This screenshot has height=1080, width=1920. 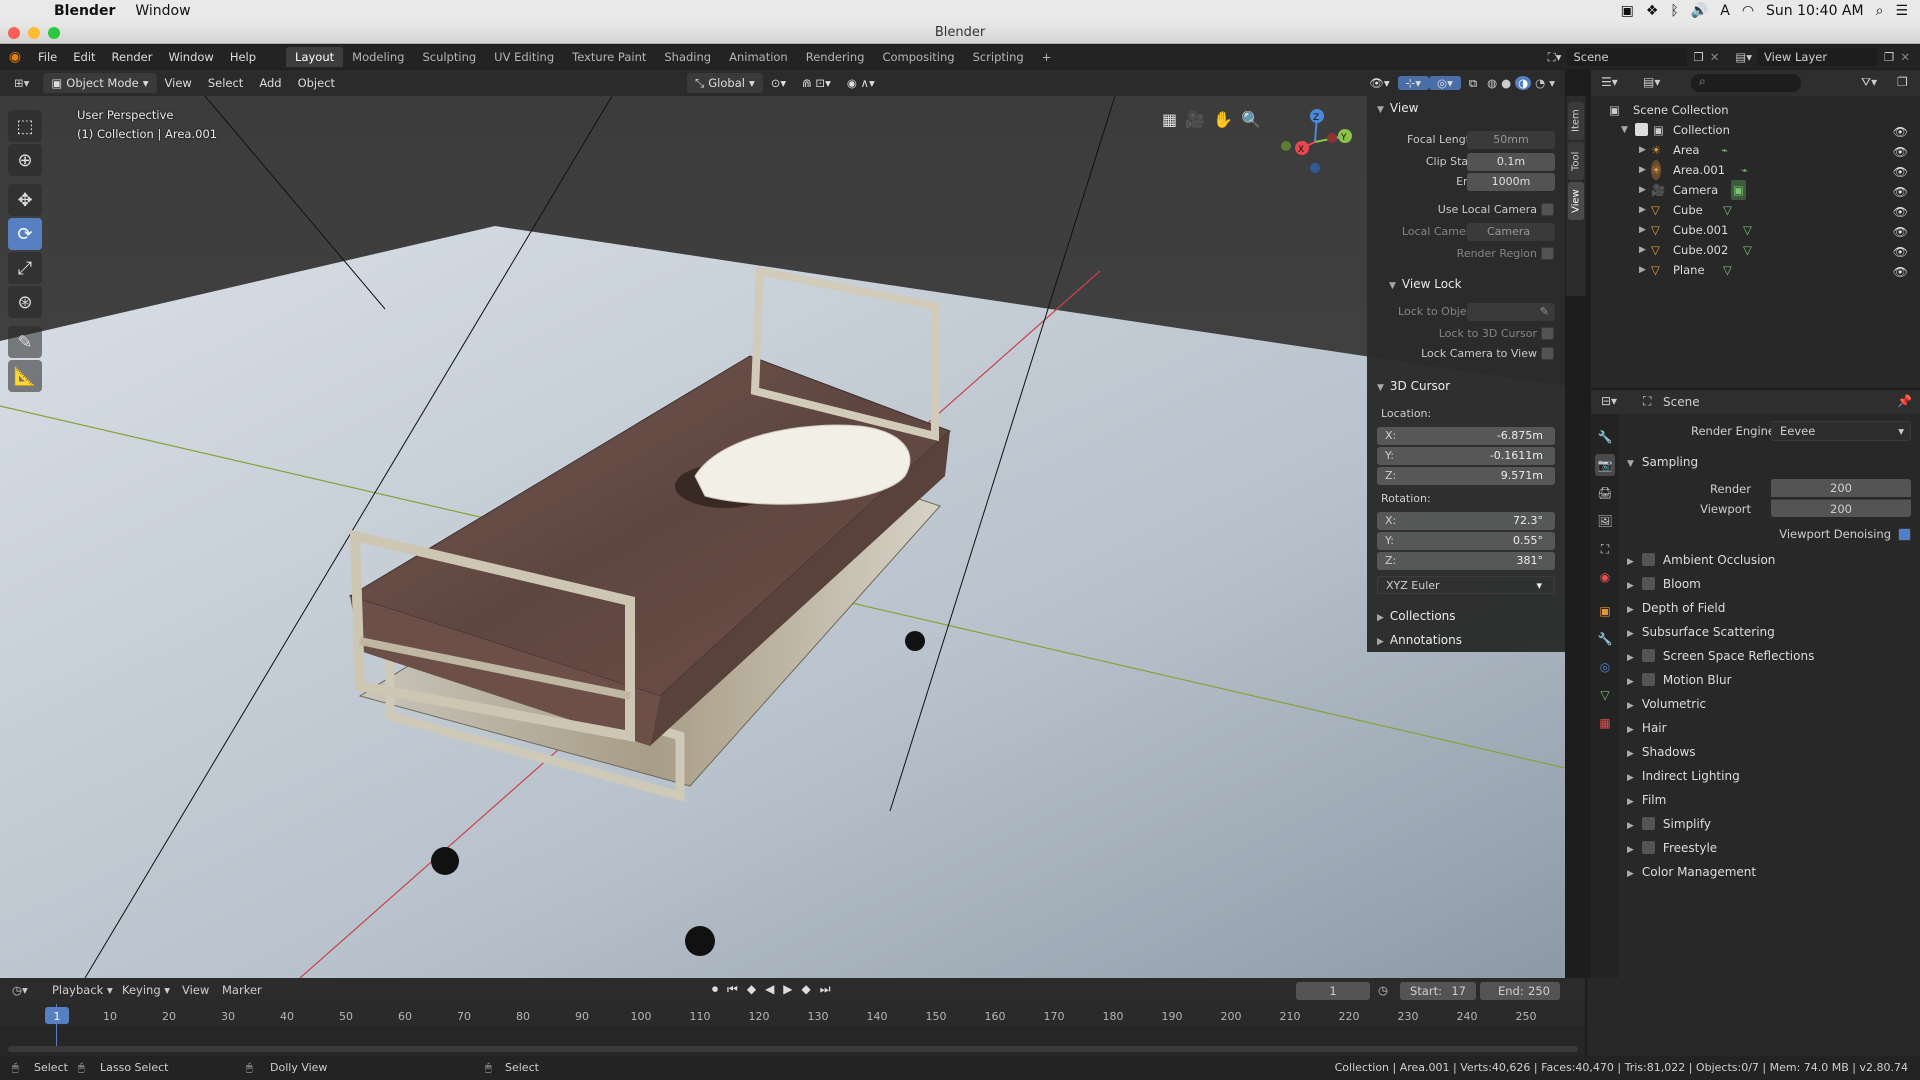 What do you see at coordinates (1547, 333) in the screenshot?
I see `lock-to-cursor-checkbox` at bounding box center [1547, 333].